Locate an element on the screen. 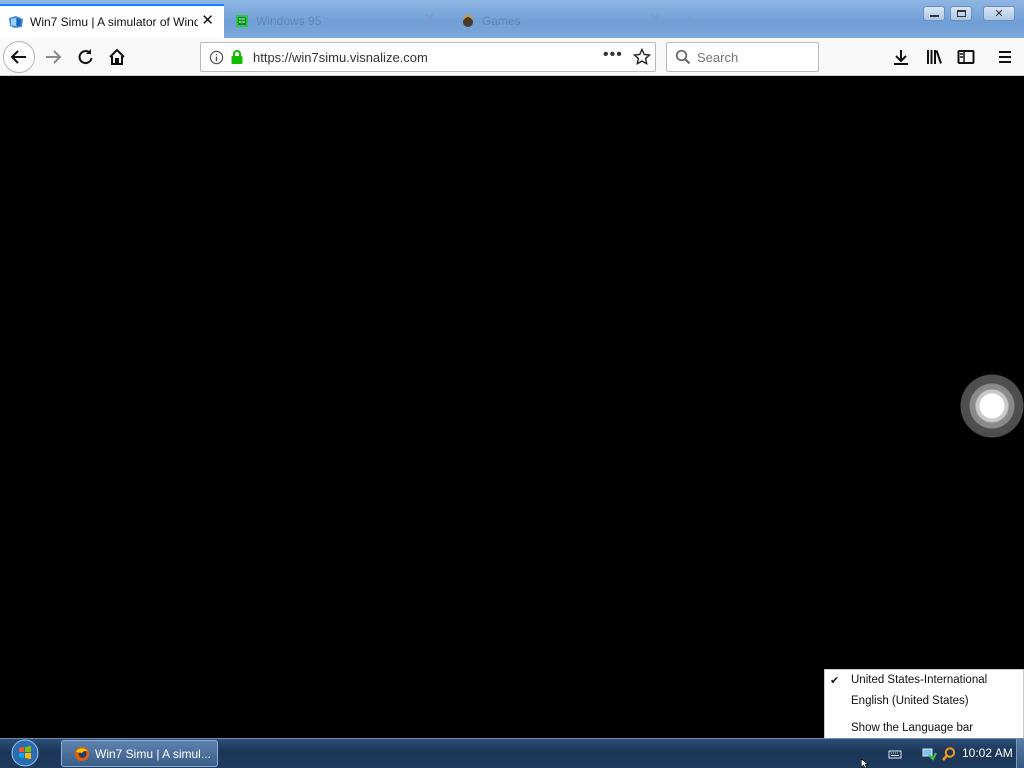 The width and height of the screenshot is (1024, 768). restore-button is located at coordinates (961, 13).